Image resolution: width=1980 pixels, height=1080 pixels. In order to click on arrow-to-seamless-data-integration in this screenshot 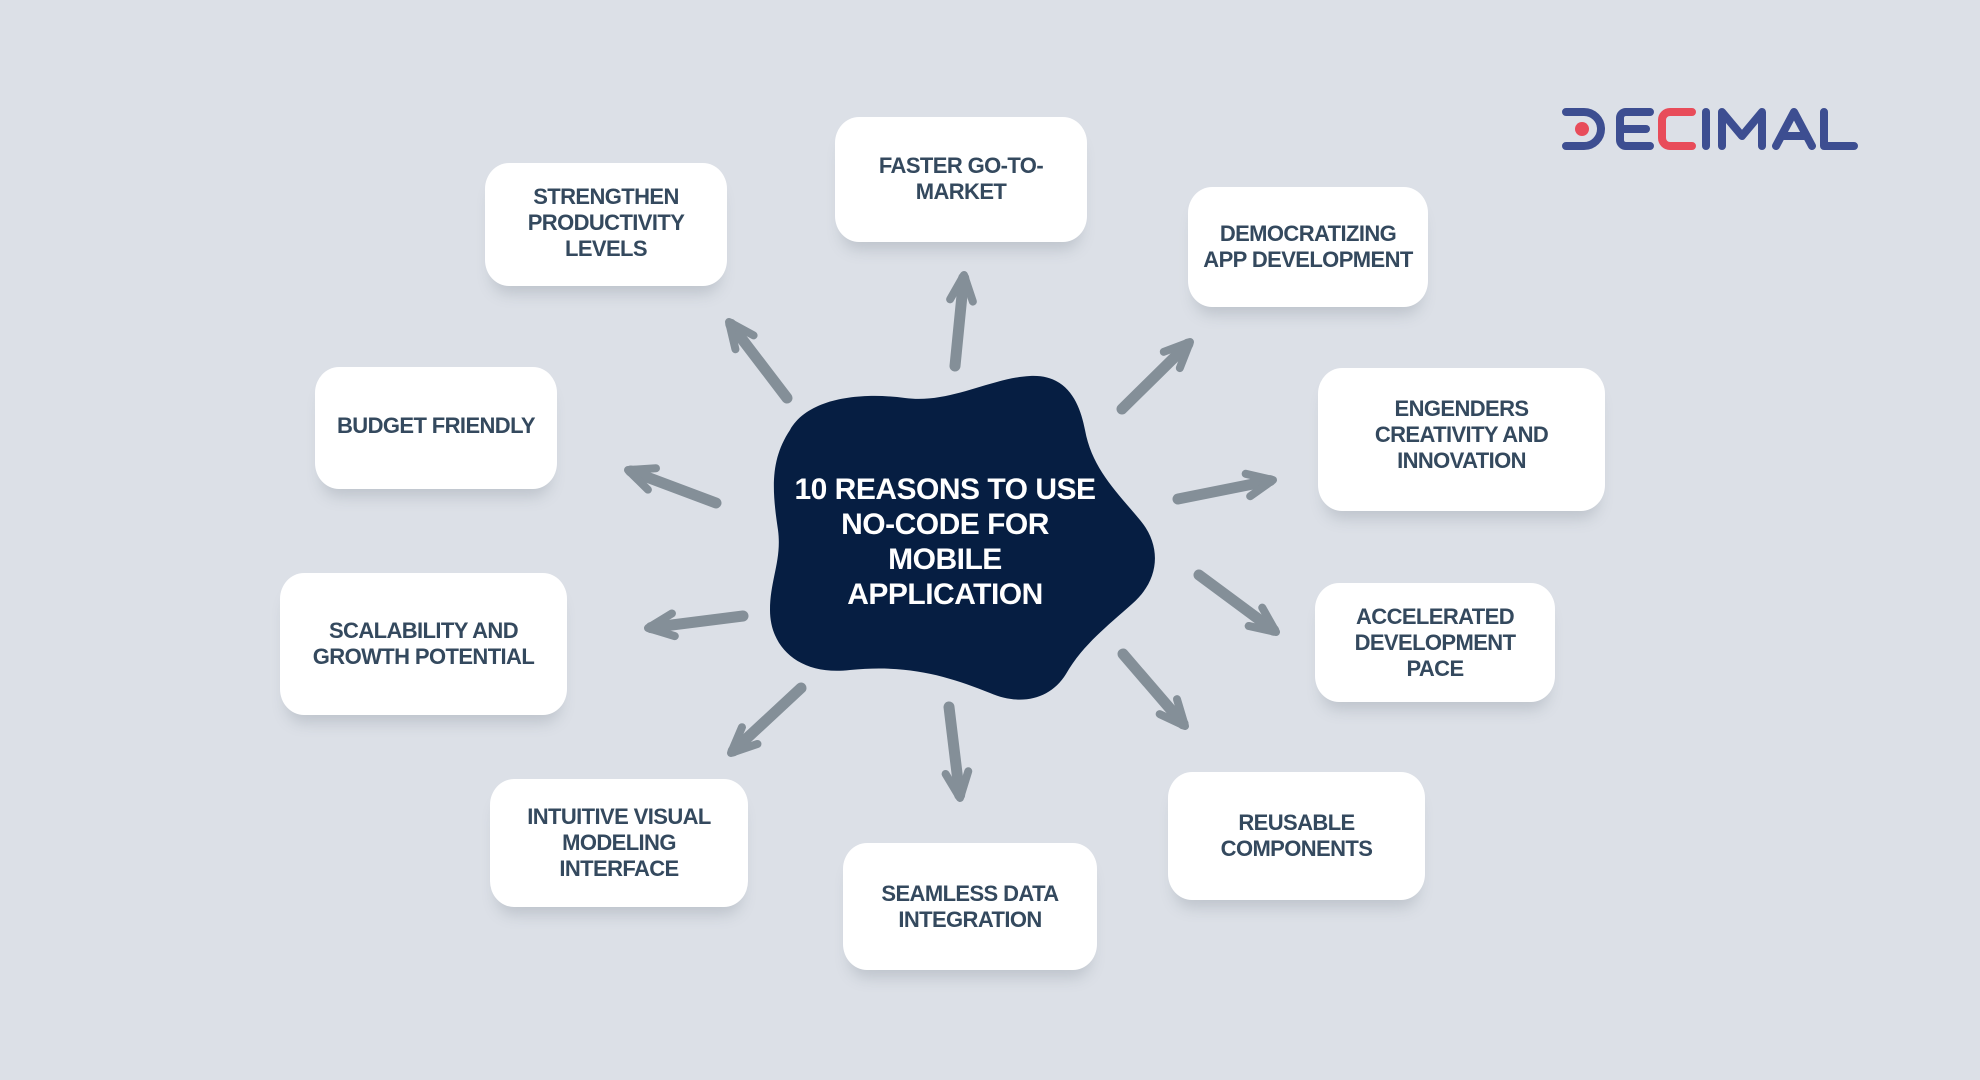, I will do `click(957, 751)`.